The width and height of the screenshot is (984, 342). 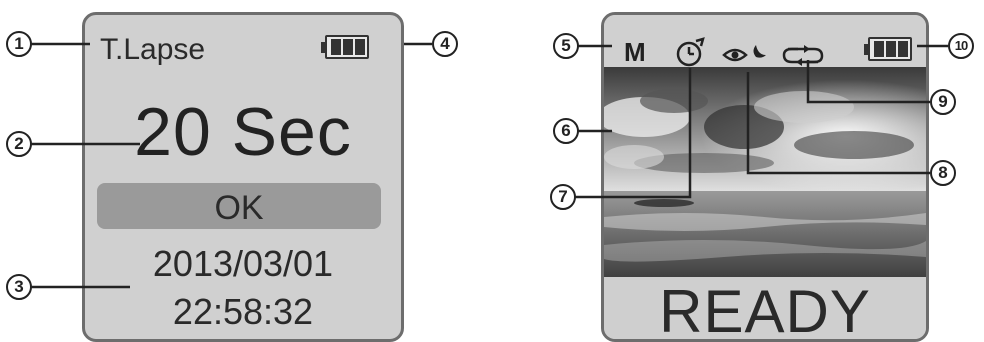 I want to click on mode-indicator: M, so click(x=635, y=52).